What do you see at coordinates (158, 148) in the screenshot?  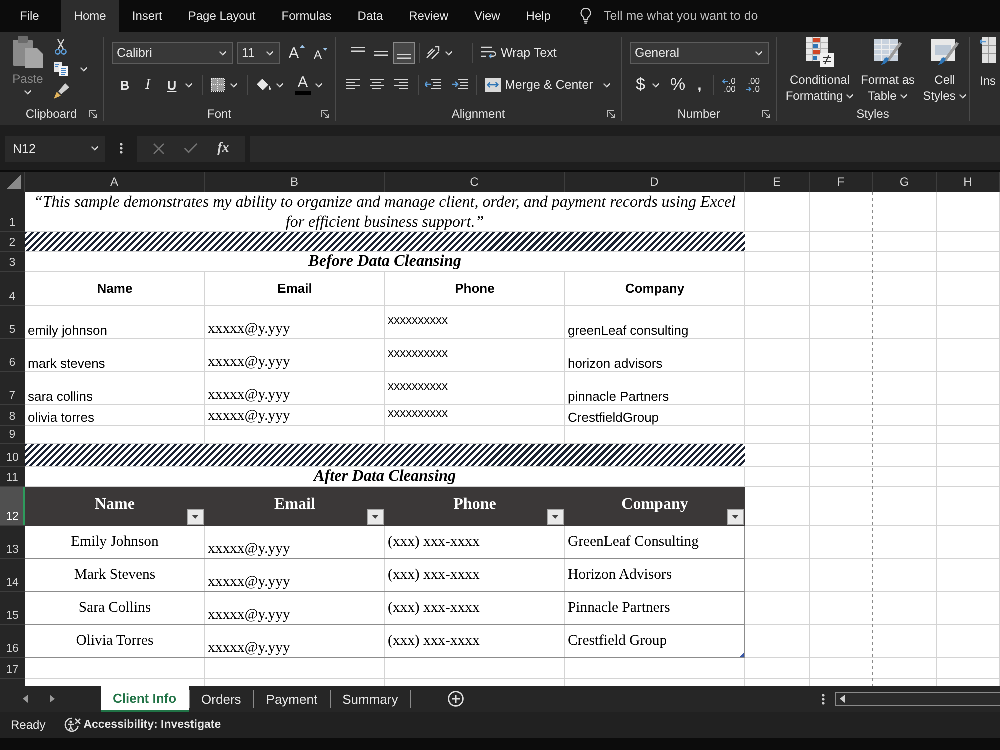 I see `cancel-icon` at bounding box center [158, 148].